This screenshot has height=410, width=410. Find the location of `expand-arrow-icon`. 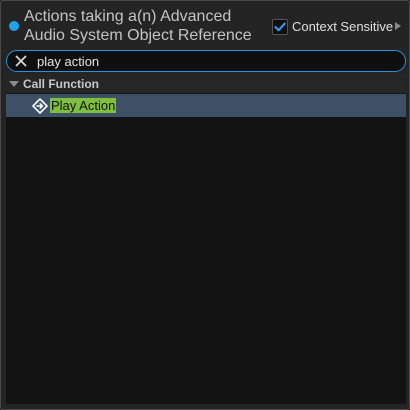

expand-arrow-icon is located at coordinates (398, 26).